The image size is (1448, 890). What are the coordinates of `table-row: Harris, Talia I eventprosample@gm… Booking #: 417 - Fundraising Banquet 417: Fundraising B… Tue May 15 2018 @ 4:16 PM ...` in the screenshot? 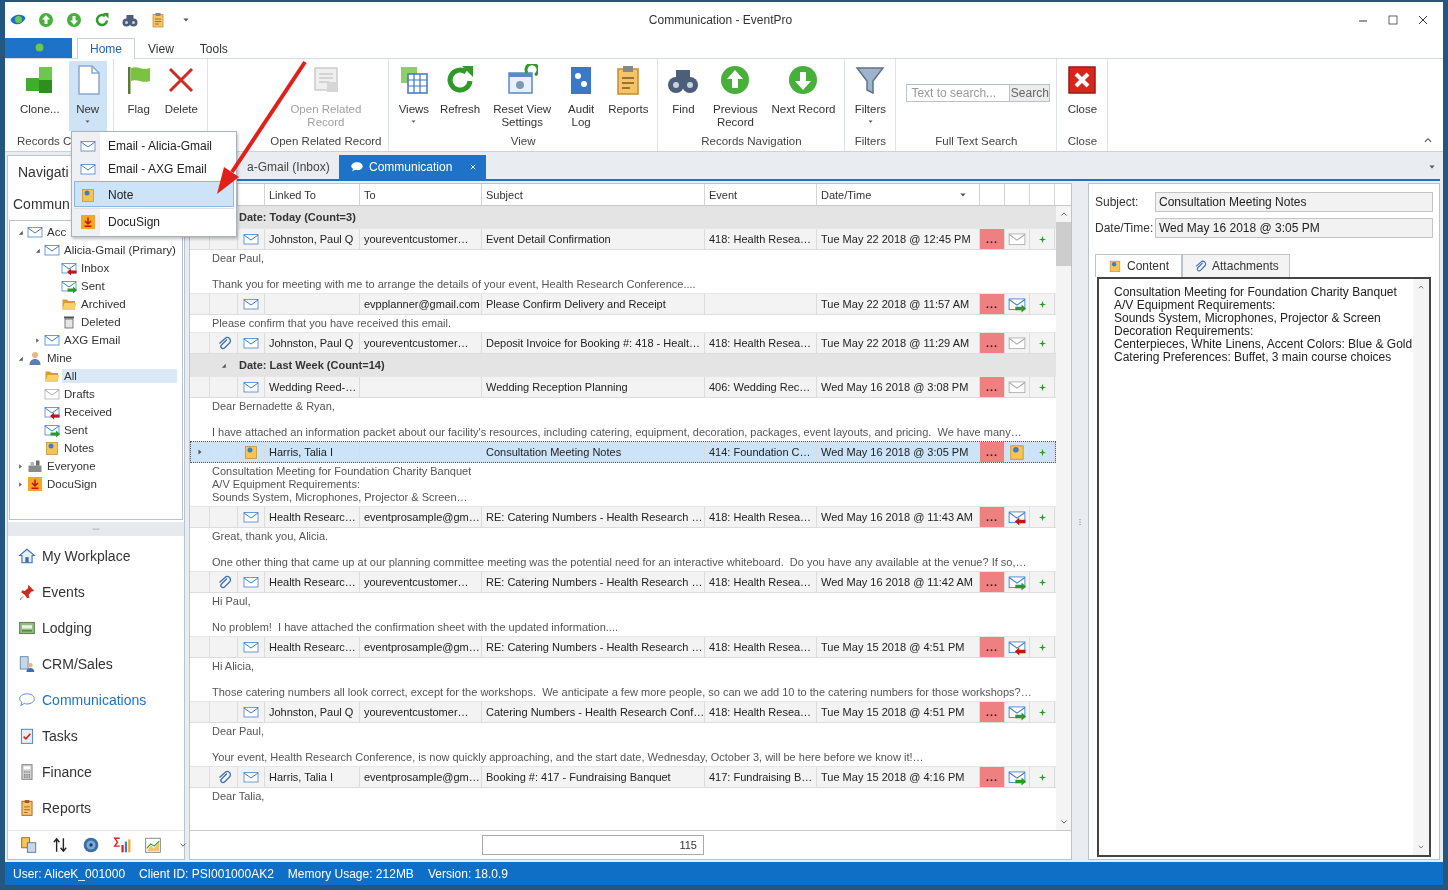 It's located at (623, 777).